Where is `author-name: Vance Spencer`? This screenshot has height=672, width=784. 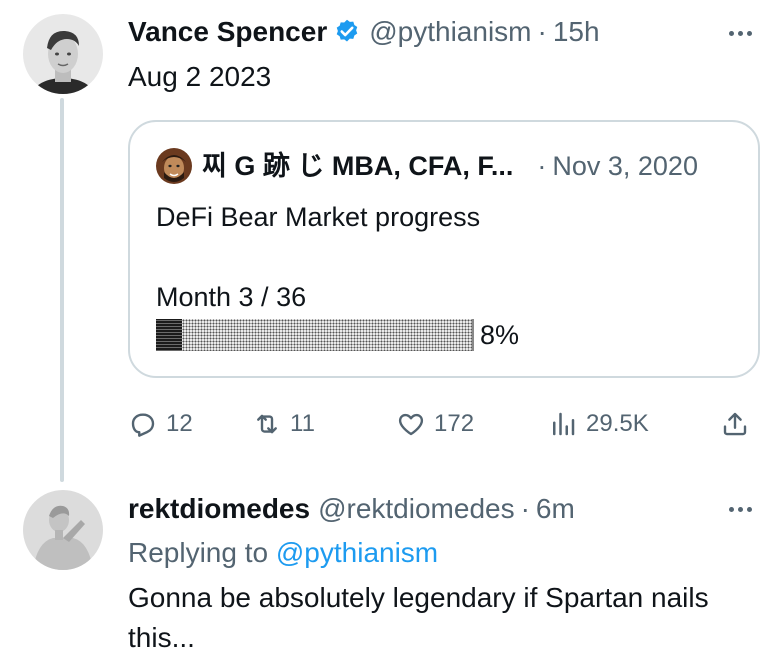 author-name: Vance Spencer is located at coordinates (227, 32).